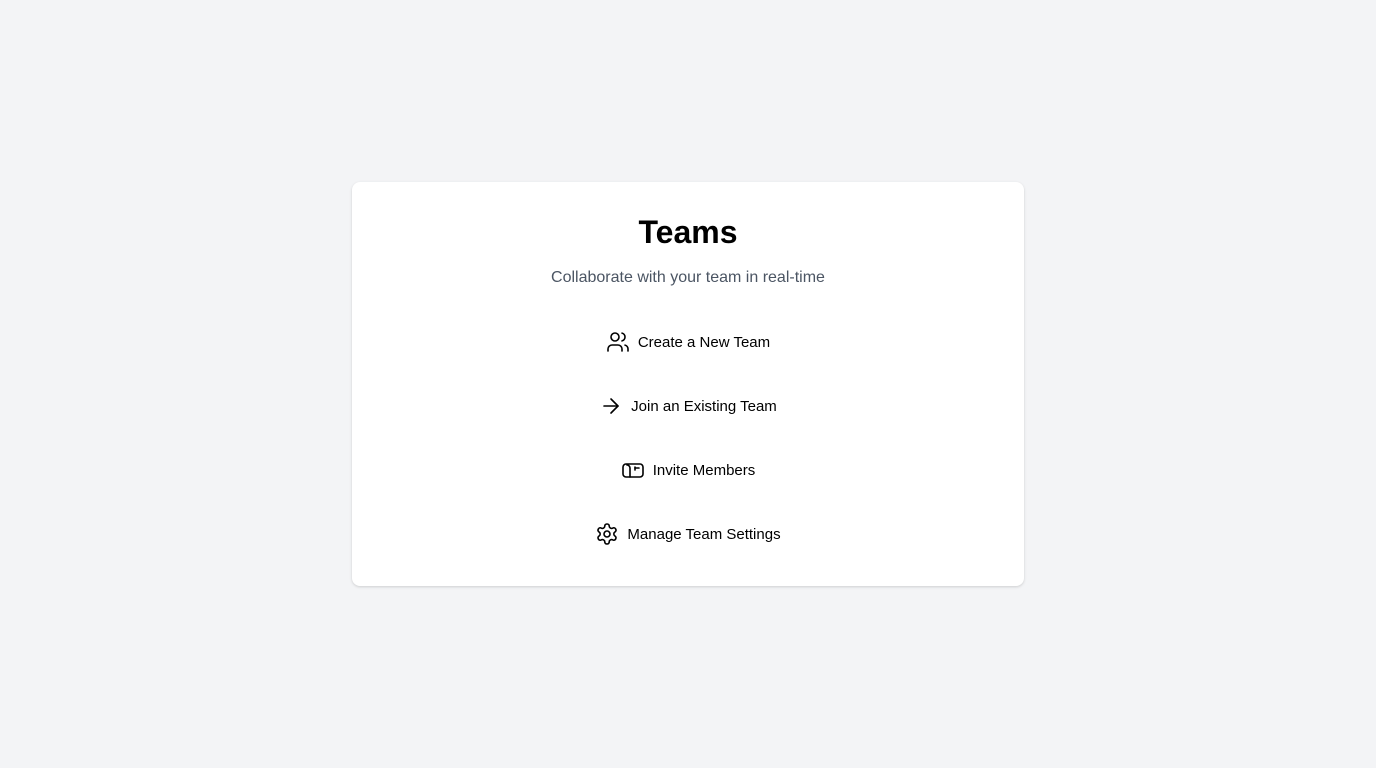 The width and height of the screenshot is (1376, 768). What do you see at coordinates (607, 534) in the screenshot?
I see `gear-icon` at bounding box center [607, 534].